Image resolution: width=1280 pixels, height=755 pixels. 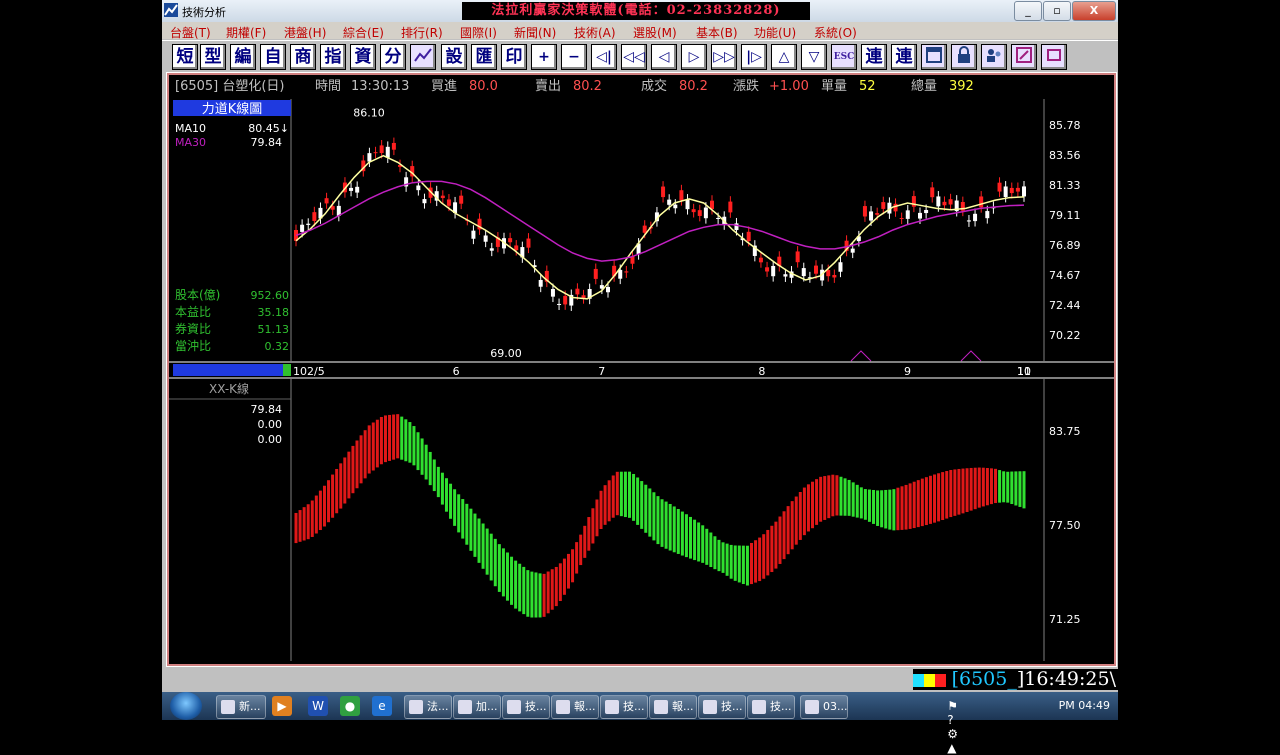 What do you see at coordinates (814, 57) in the screenshot?
I see `scroll-down-button: ▽` at bounding box center [814, 57].